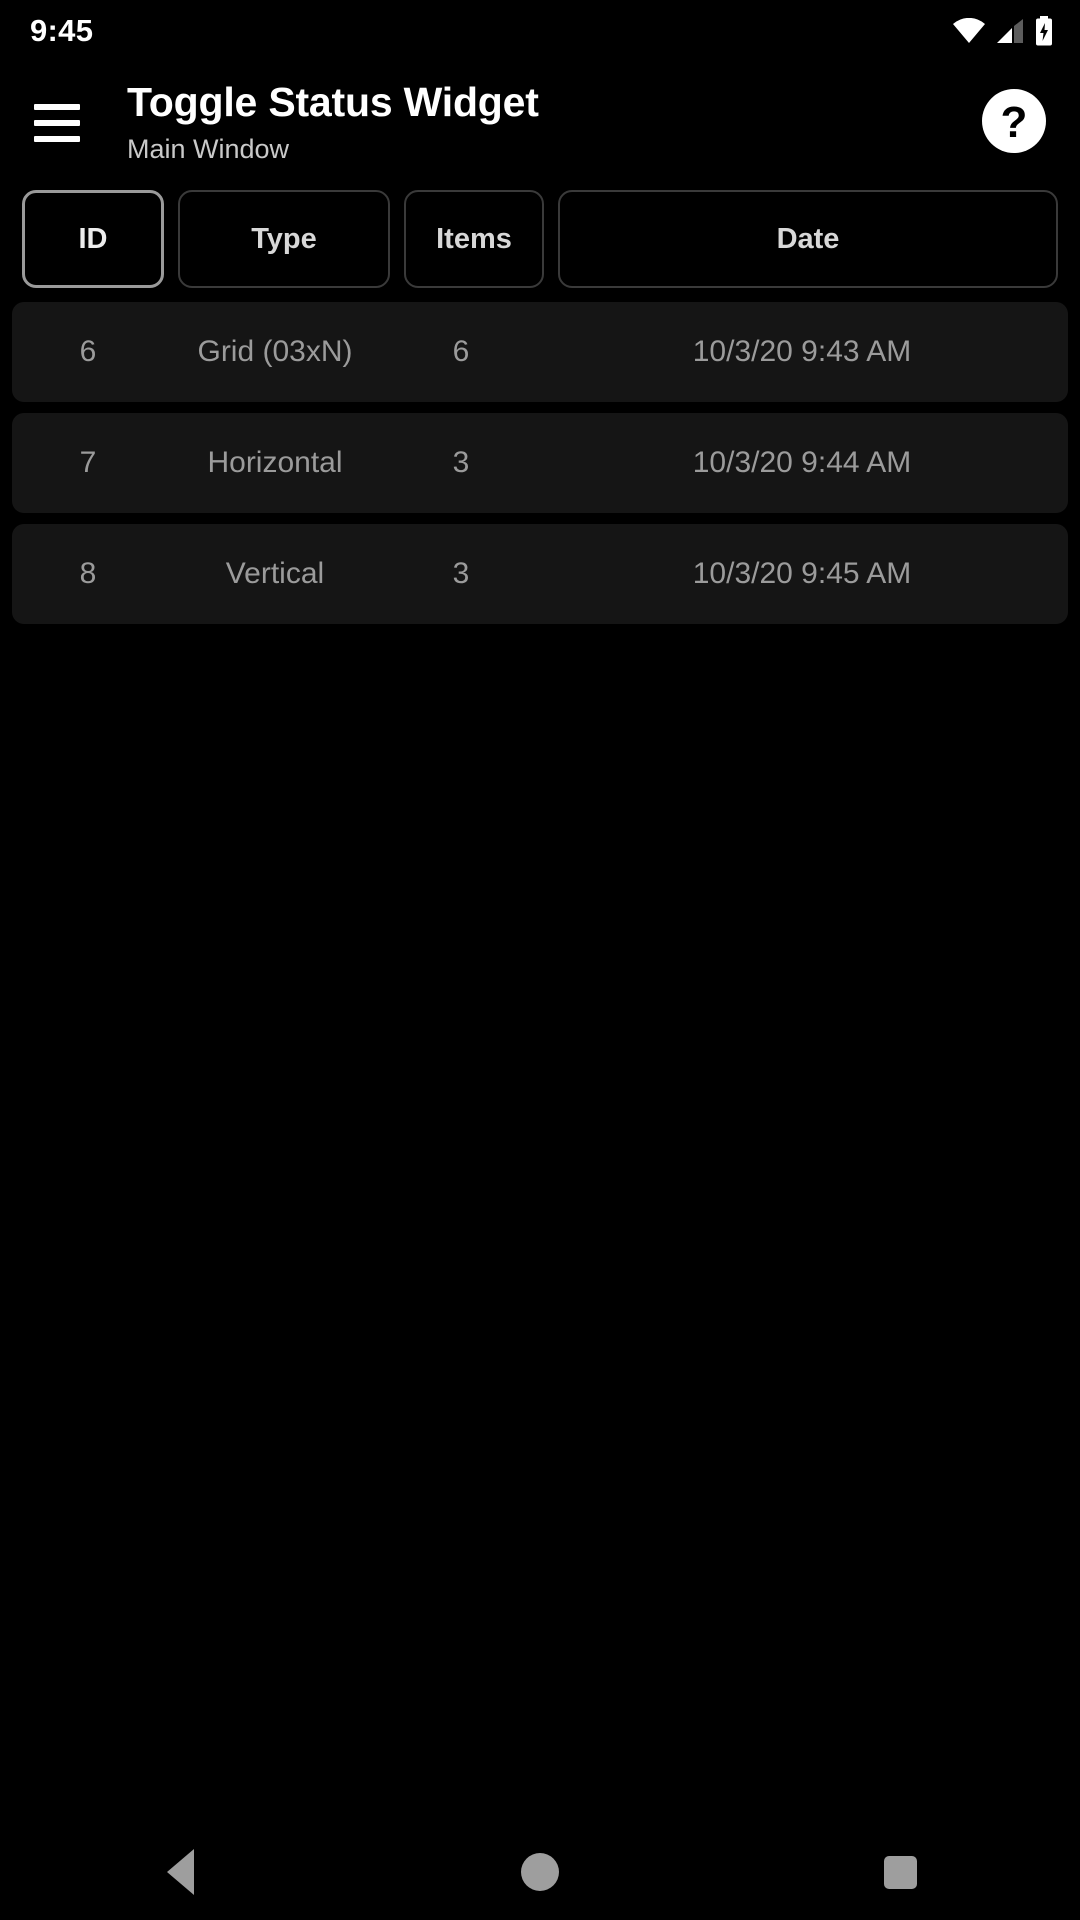 The image size is (1080, 1920). Describe the element at coordinates (93, 239) in the screenshot. I see `column-button-id: ID` at that location.